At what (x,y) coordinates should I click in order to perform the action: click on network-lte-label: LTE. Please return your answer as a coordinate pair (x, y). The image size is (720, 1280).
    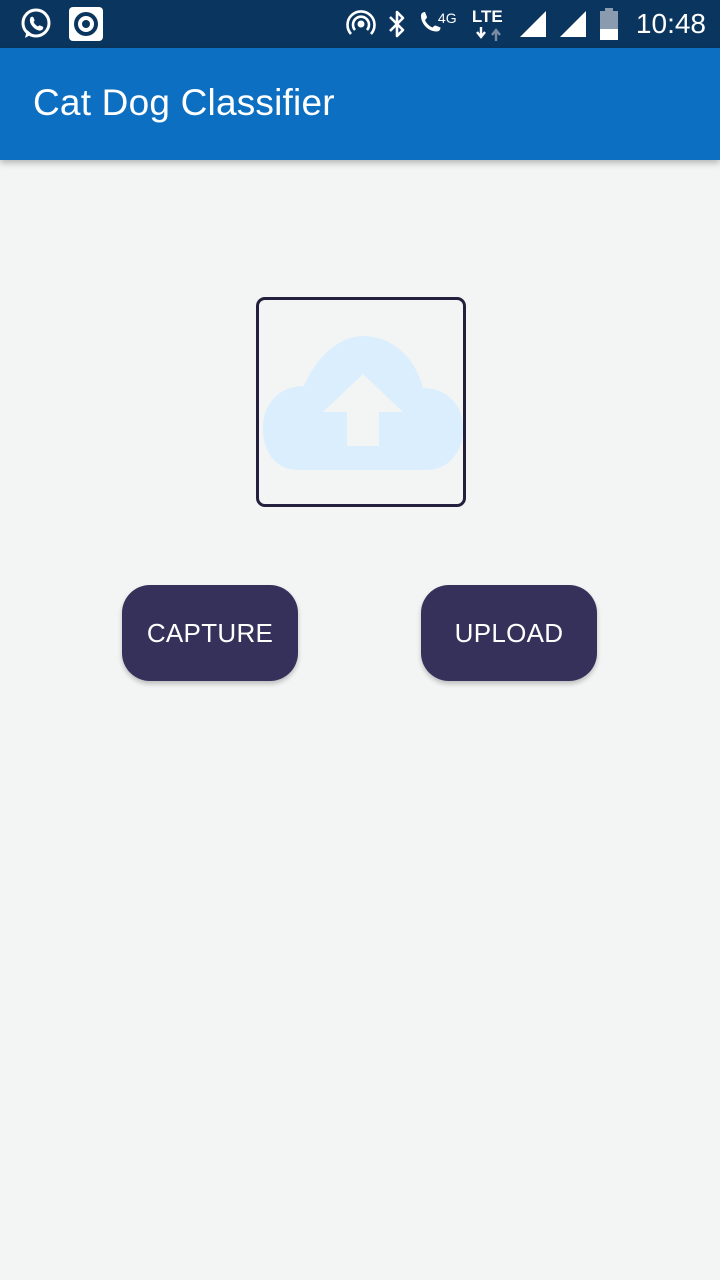
    Looking at the image, I should click on (487, 16).